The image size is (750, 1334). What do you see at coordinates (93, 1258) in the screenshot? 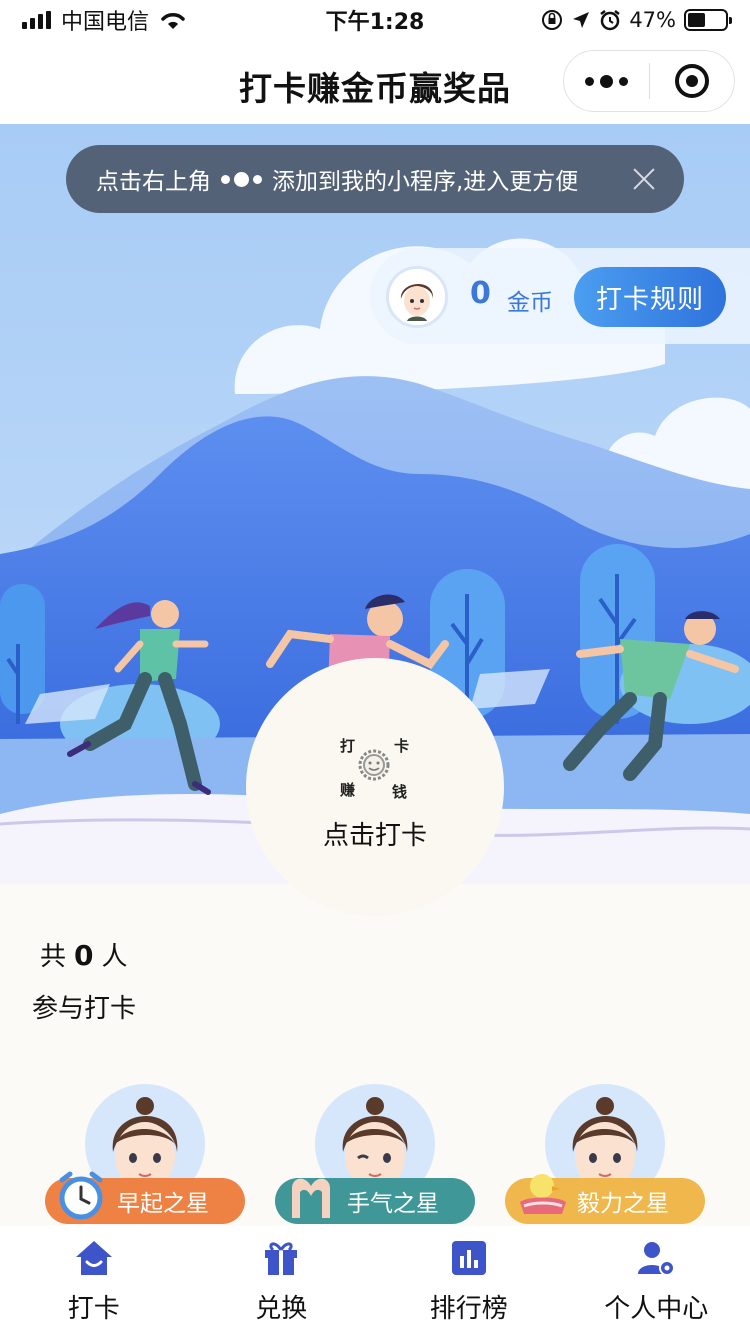
I see `home-smile-icon` at bounding box center [93, 1258].